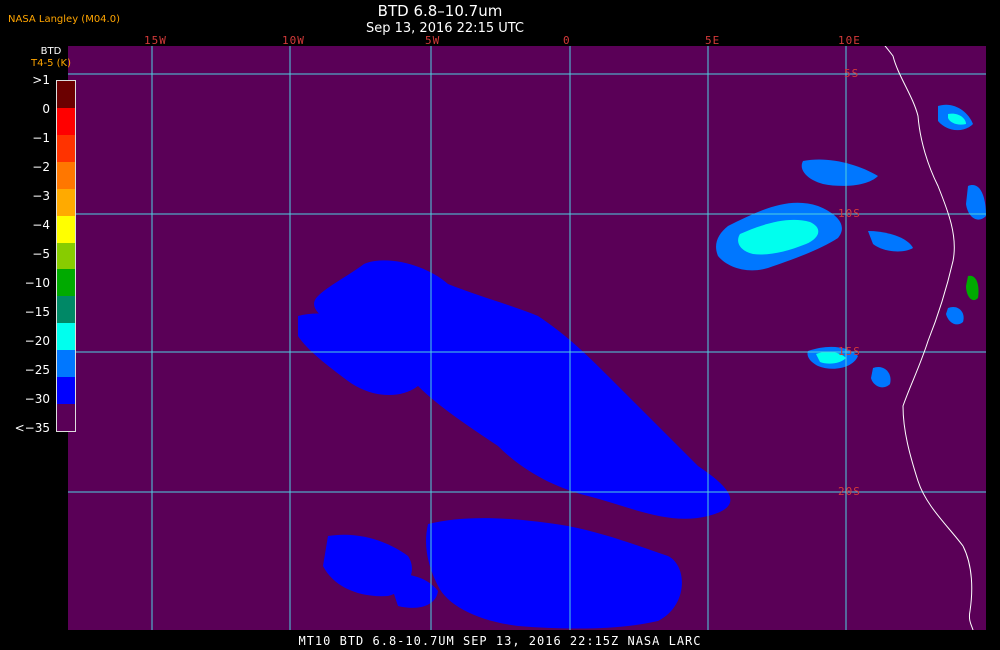  I want to click on map-title: BTD 6.8–10.7um, so click(440, 11).